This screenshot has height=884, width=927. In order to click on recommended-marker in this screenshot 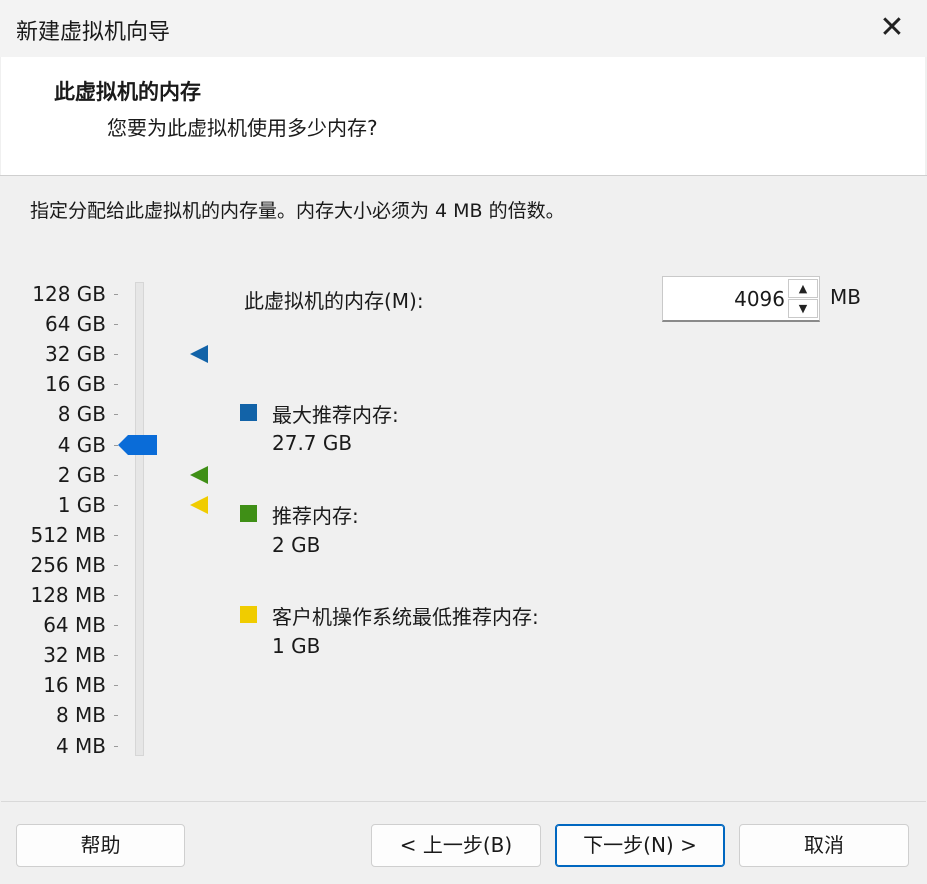, I will do `click(199, 474)`.